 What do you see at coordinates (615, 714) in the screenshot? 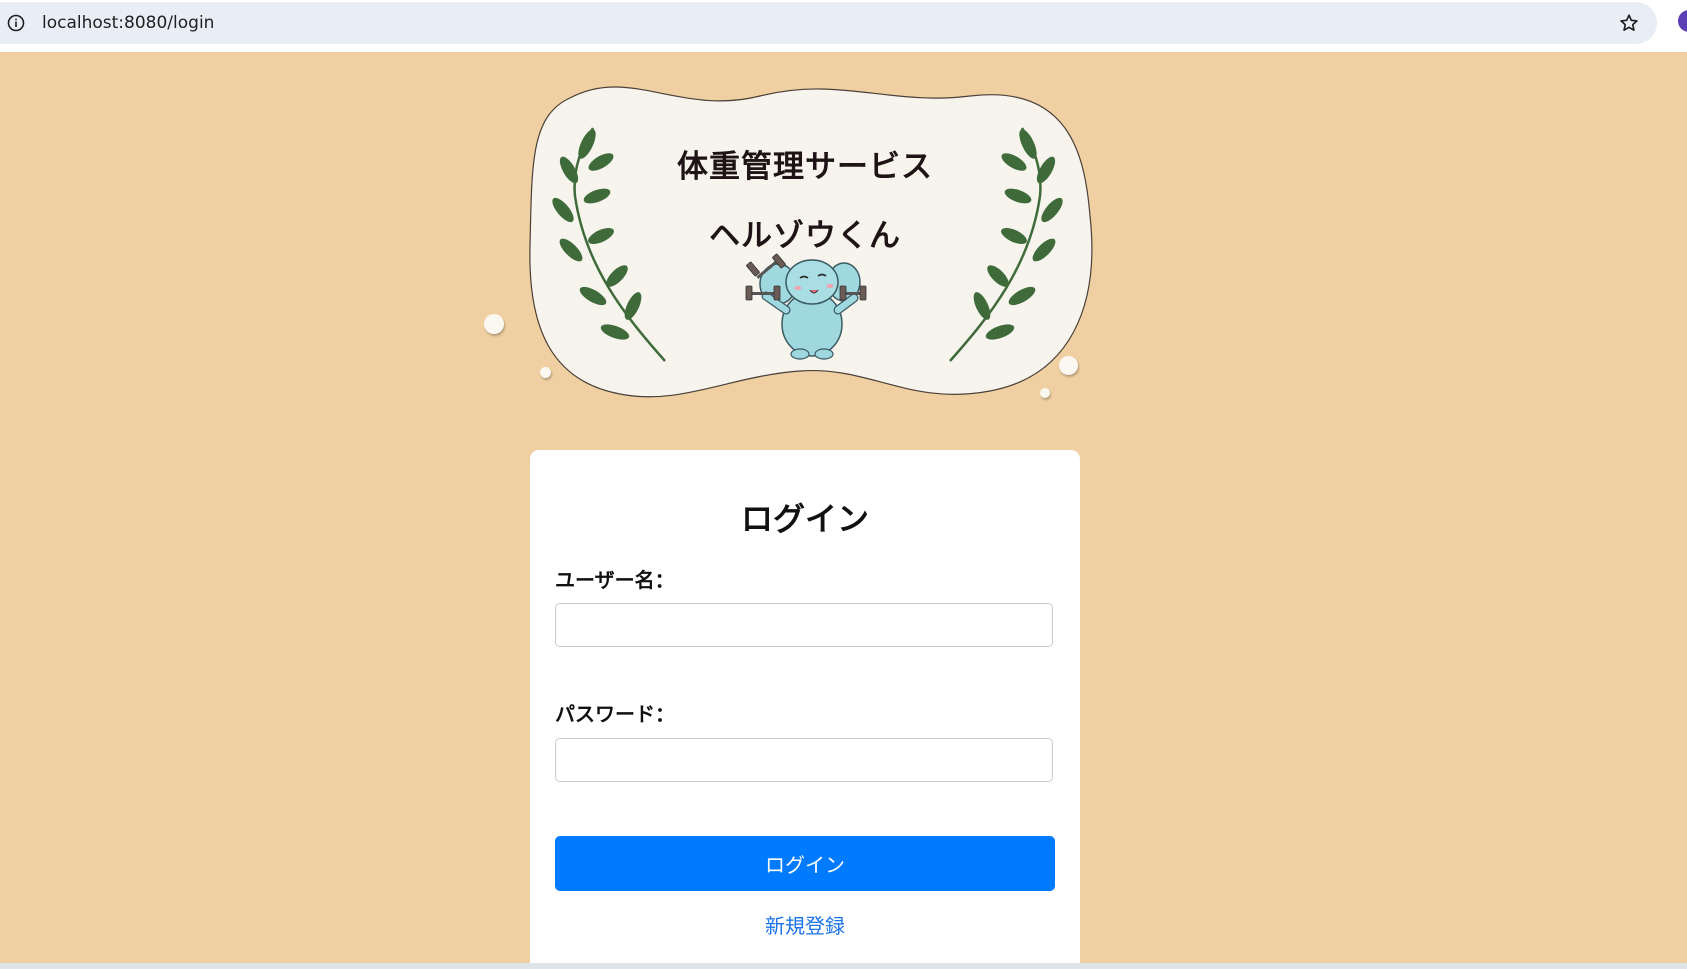
I see `password-label: パスワード：` at bounding box center [615, 714].